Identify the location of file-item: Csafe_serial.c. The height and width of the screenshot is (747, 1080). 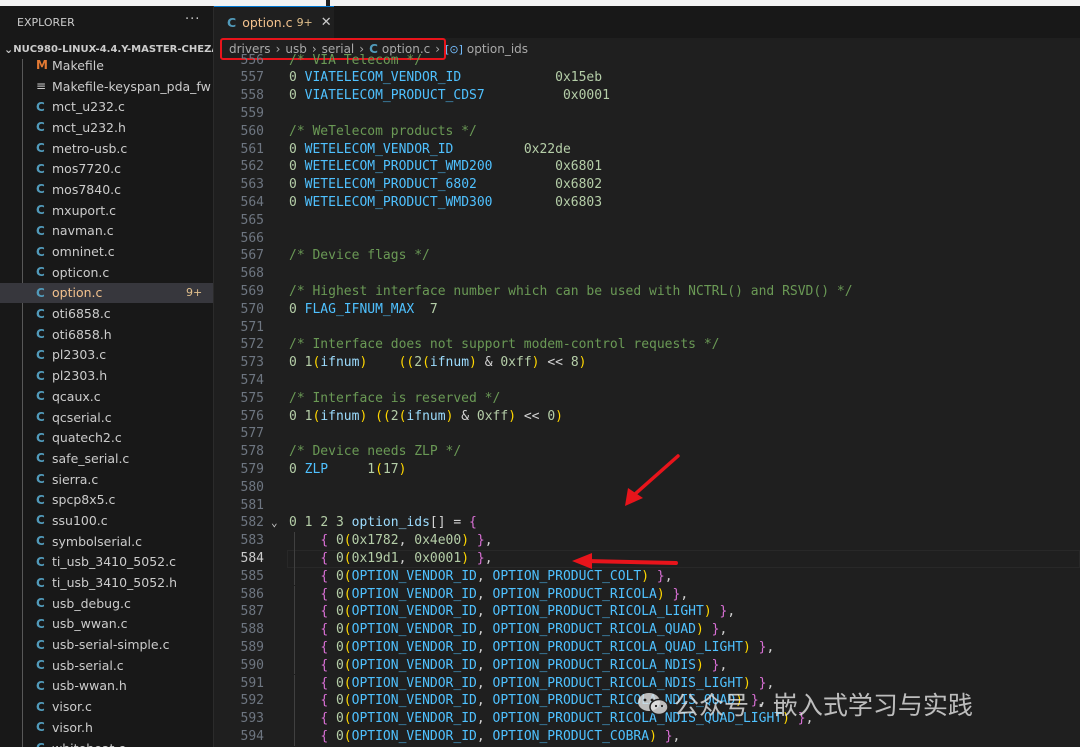
(107, 458).